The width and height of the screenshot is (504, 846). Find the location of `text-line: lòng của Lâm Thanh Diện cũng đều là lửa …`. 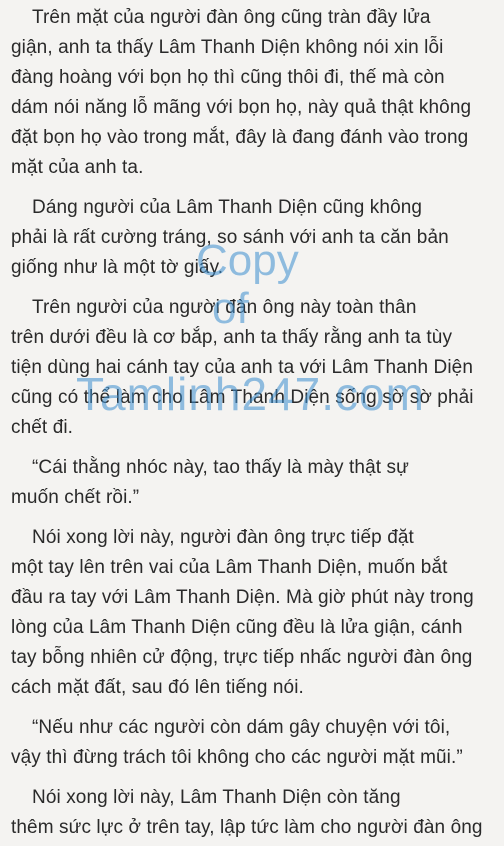

text-line: lòng của Lâm Thanh Diện cũng đều là lửa … is located at coordinates (237, 627).